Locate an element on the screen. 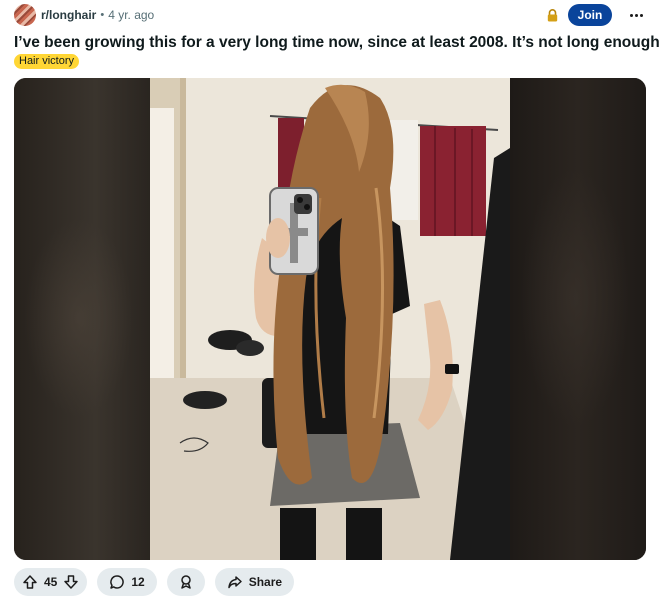 This screenshot has width=660, height=599. award-icon is located at coordinates (186, 582).